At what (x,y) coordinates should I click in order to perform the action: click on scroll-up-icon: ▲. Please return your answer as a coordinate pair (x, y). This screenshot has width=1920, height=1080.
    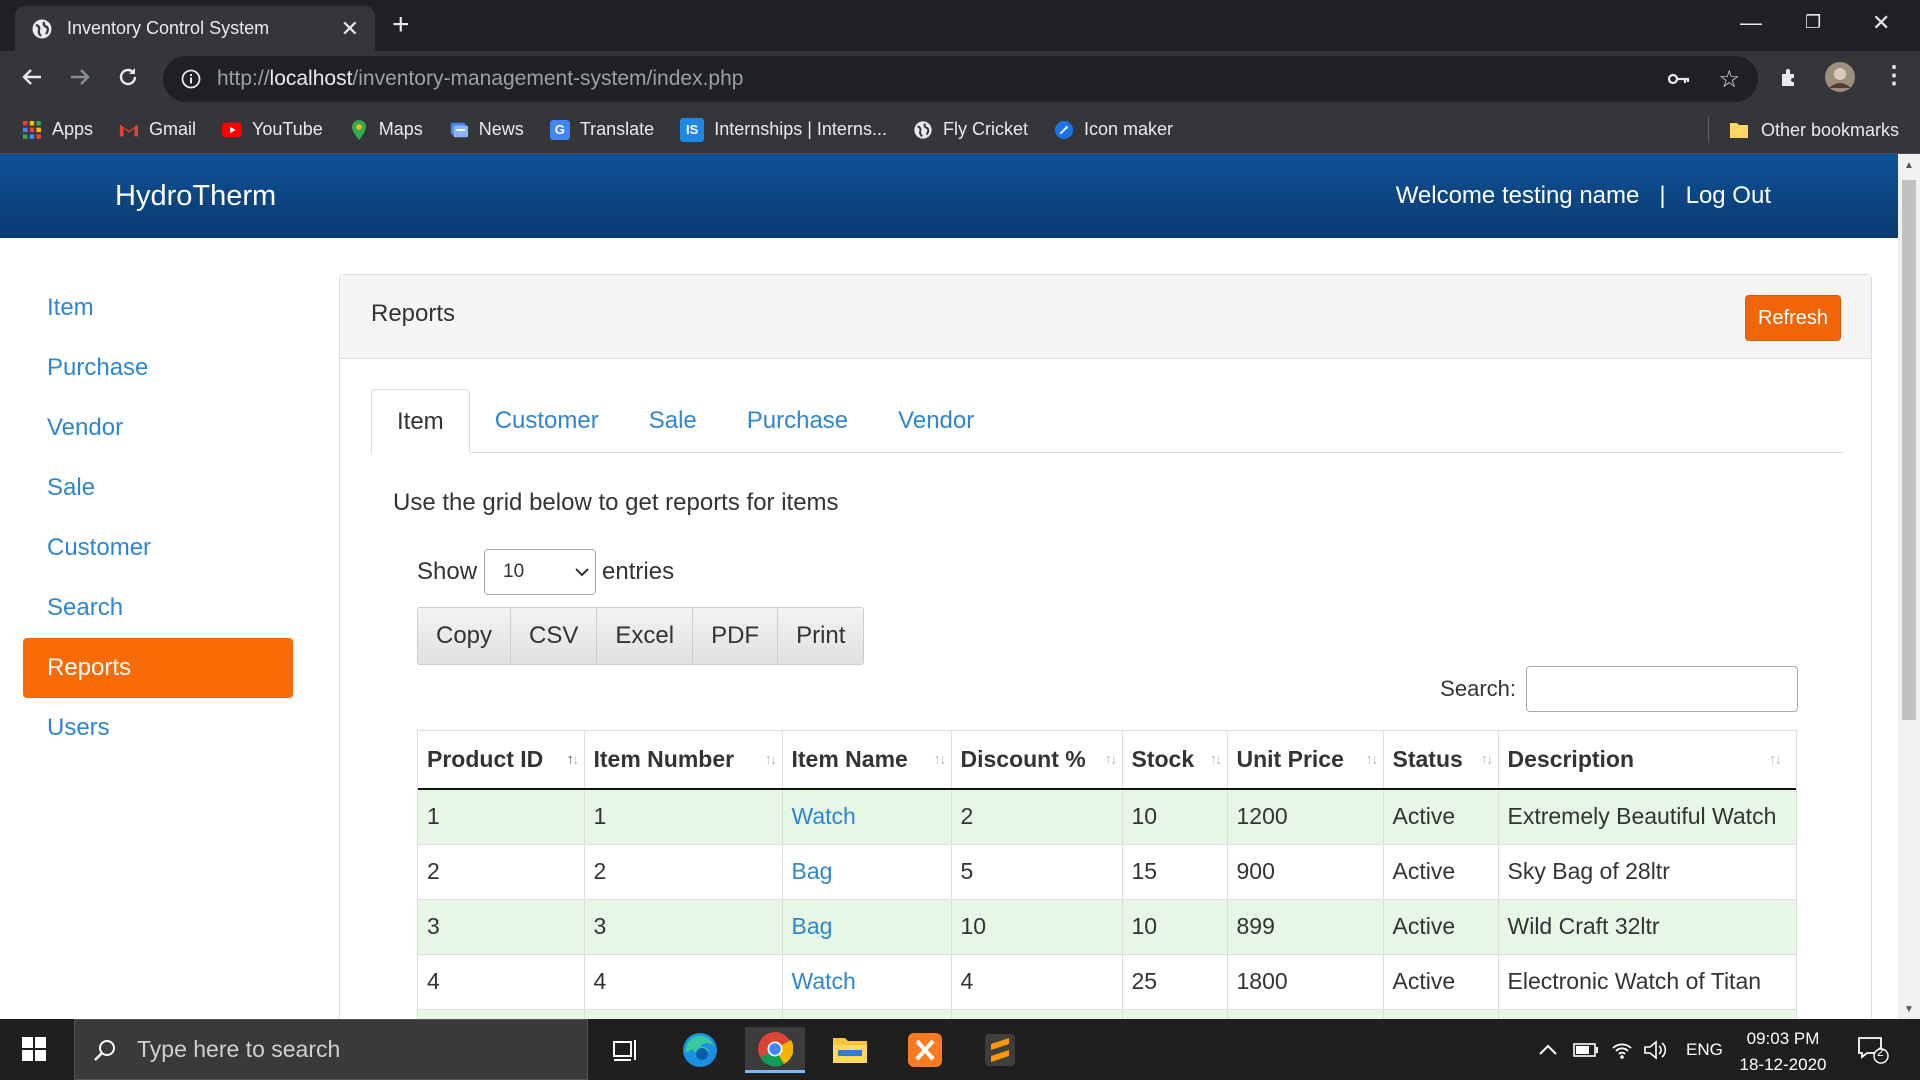
    Looking at the image, I should click on (1909, 165).